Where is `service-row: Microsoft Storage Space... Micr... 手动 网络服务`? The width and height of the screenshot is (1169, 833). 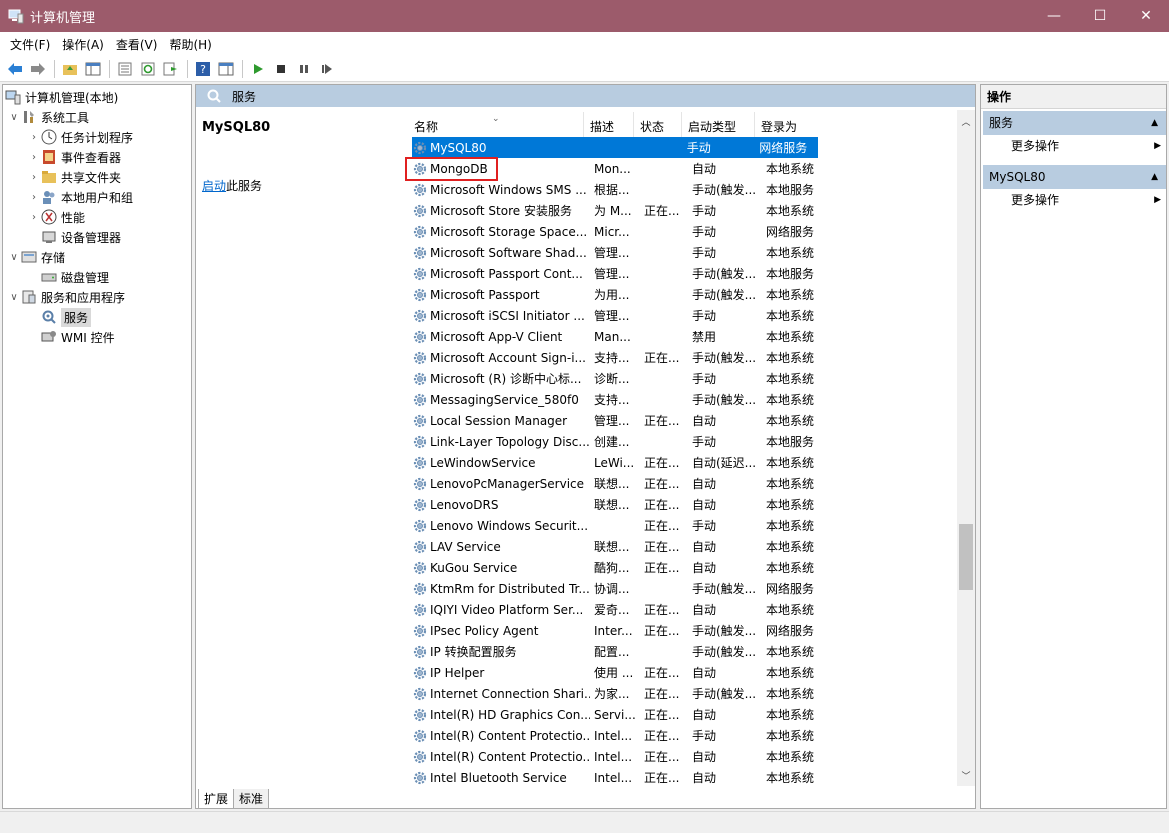
service-row: Microsoft Storage Space... Micr... 手动 网络服务 is located at coordinates (619, 231).